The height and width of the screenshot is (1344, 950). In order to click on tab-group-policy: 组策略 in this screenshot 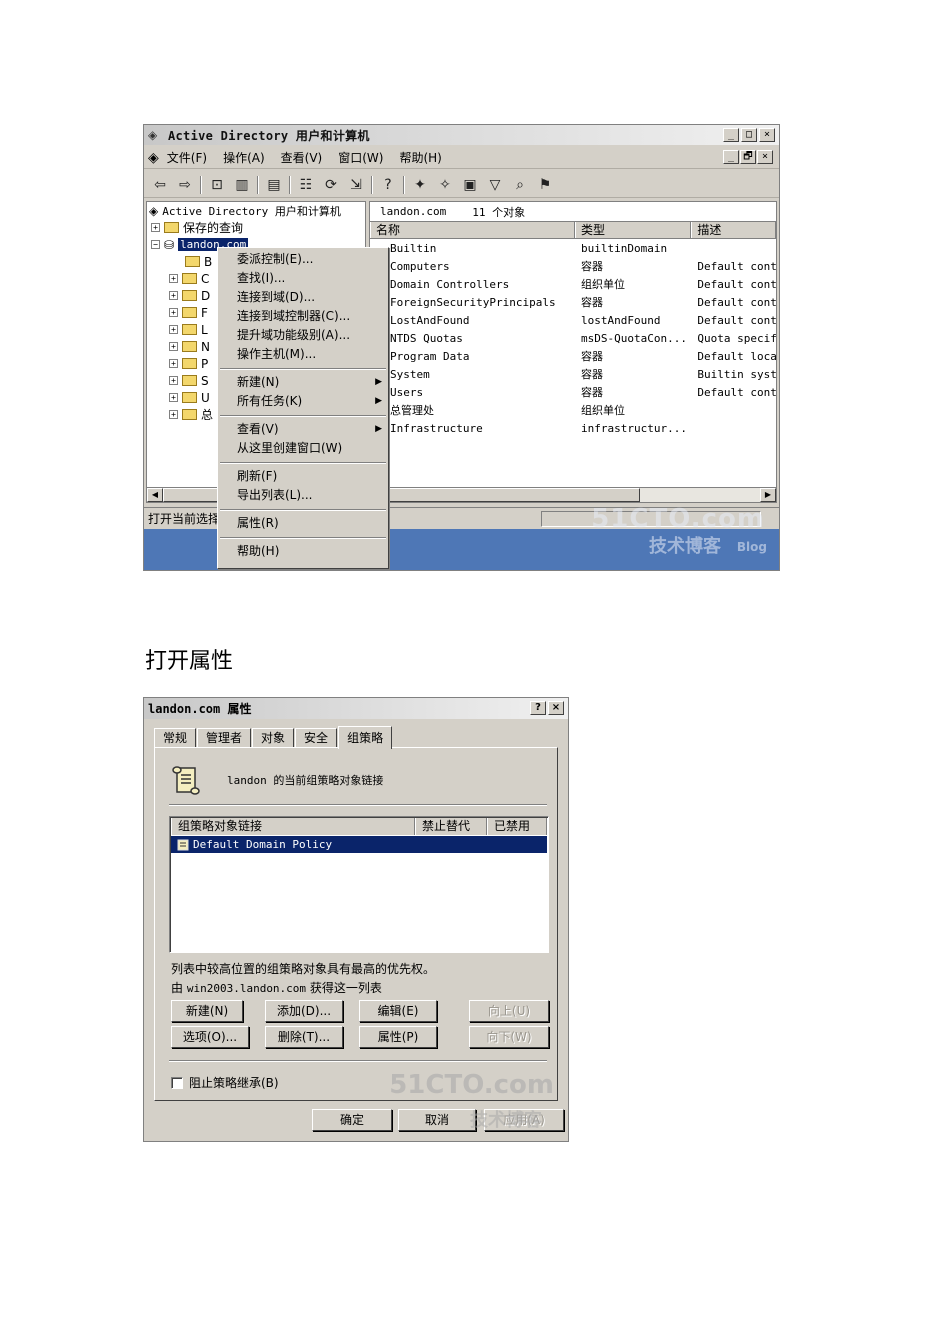, I will do `click(365, 737)`.